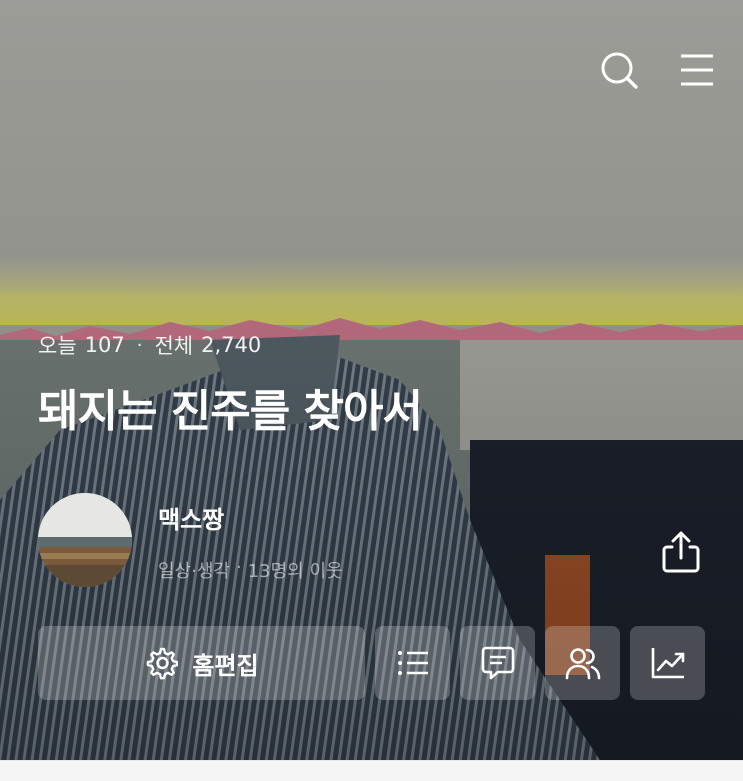  Describe the element at coordinates (104, 345) in the screenshot. I see `today-count: 107` at that location.